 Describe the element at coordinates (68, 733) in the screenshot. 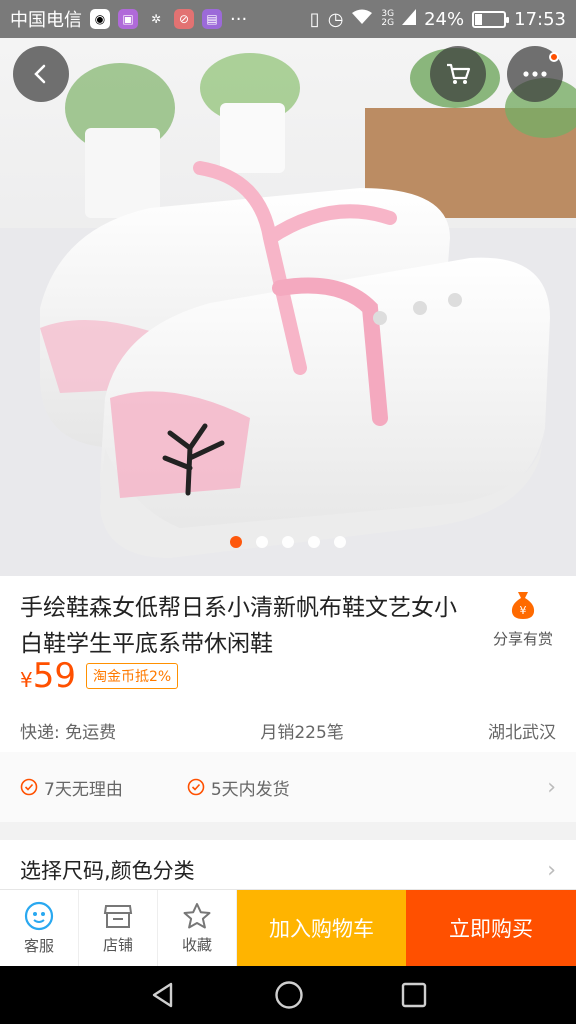

I see `shipping-info: 快递: 免运费` at that location.